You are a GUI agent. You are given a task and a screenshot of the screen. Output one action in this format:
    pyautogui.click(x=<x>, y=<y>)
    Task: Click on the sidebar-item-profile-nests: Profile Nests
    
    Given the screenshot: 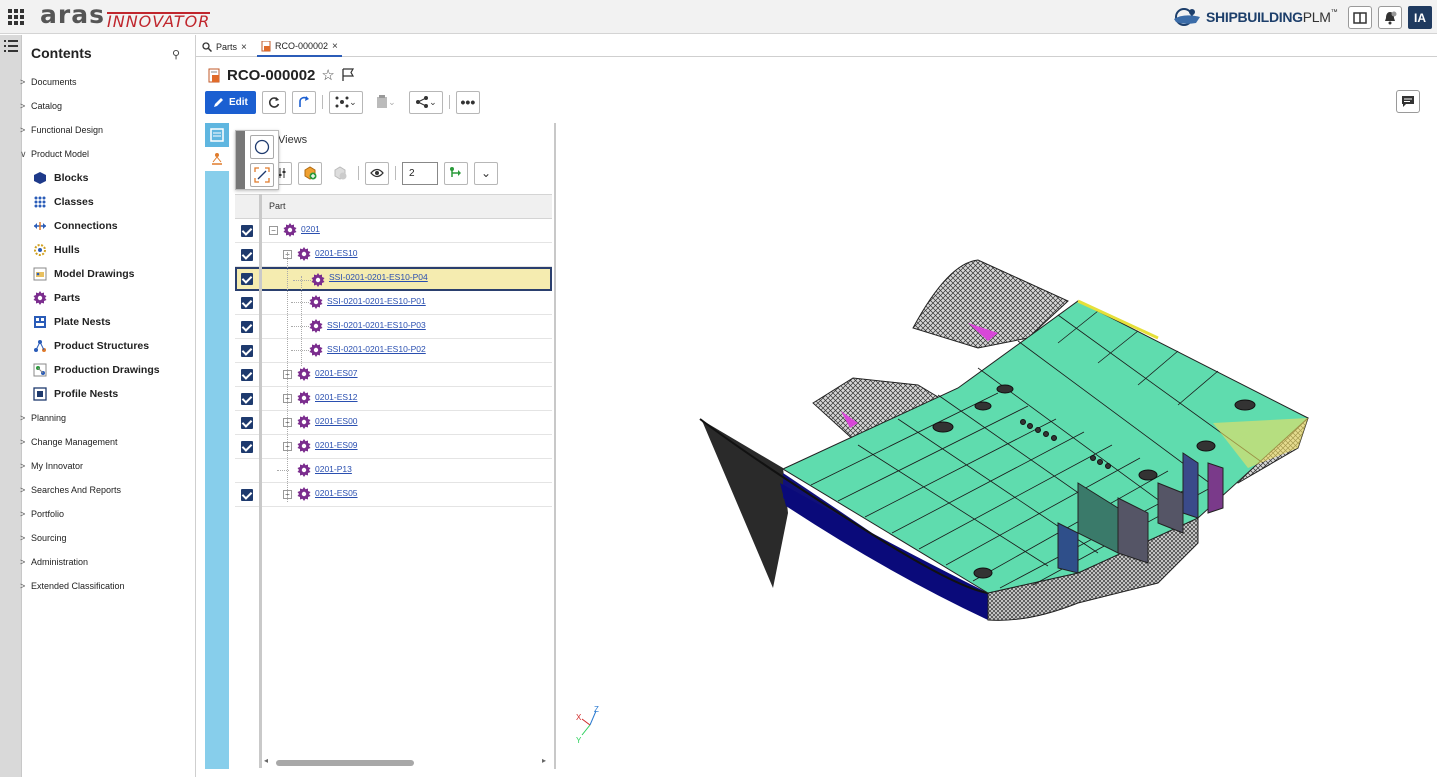 What is the action you would take?
    pyautogui.click(x=75, y=394)
    